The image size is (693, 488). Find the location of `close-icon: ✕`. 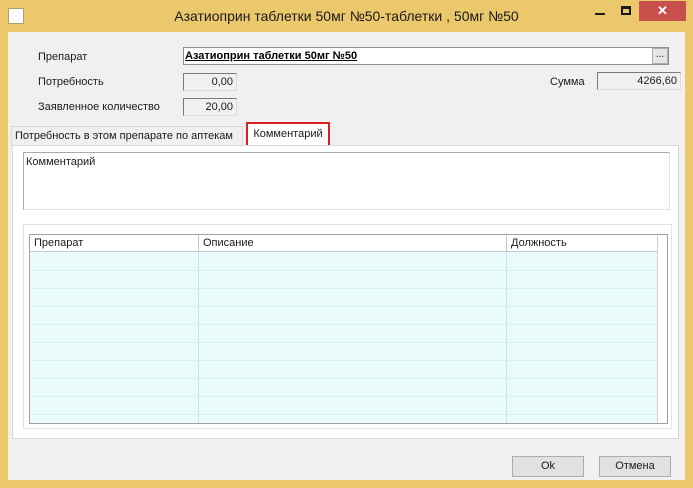

close-icon: ✕ is located at coordinates (662, 10).